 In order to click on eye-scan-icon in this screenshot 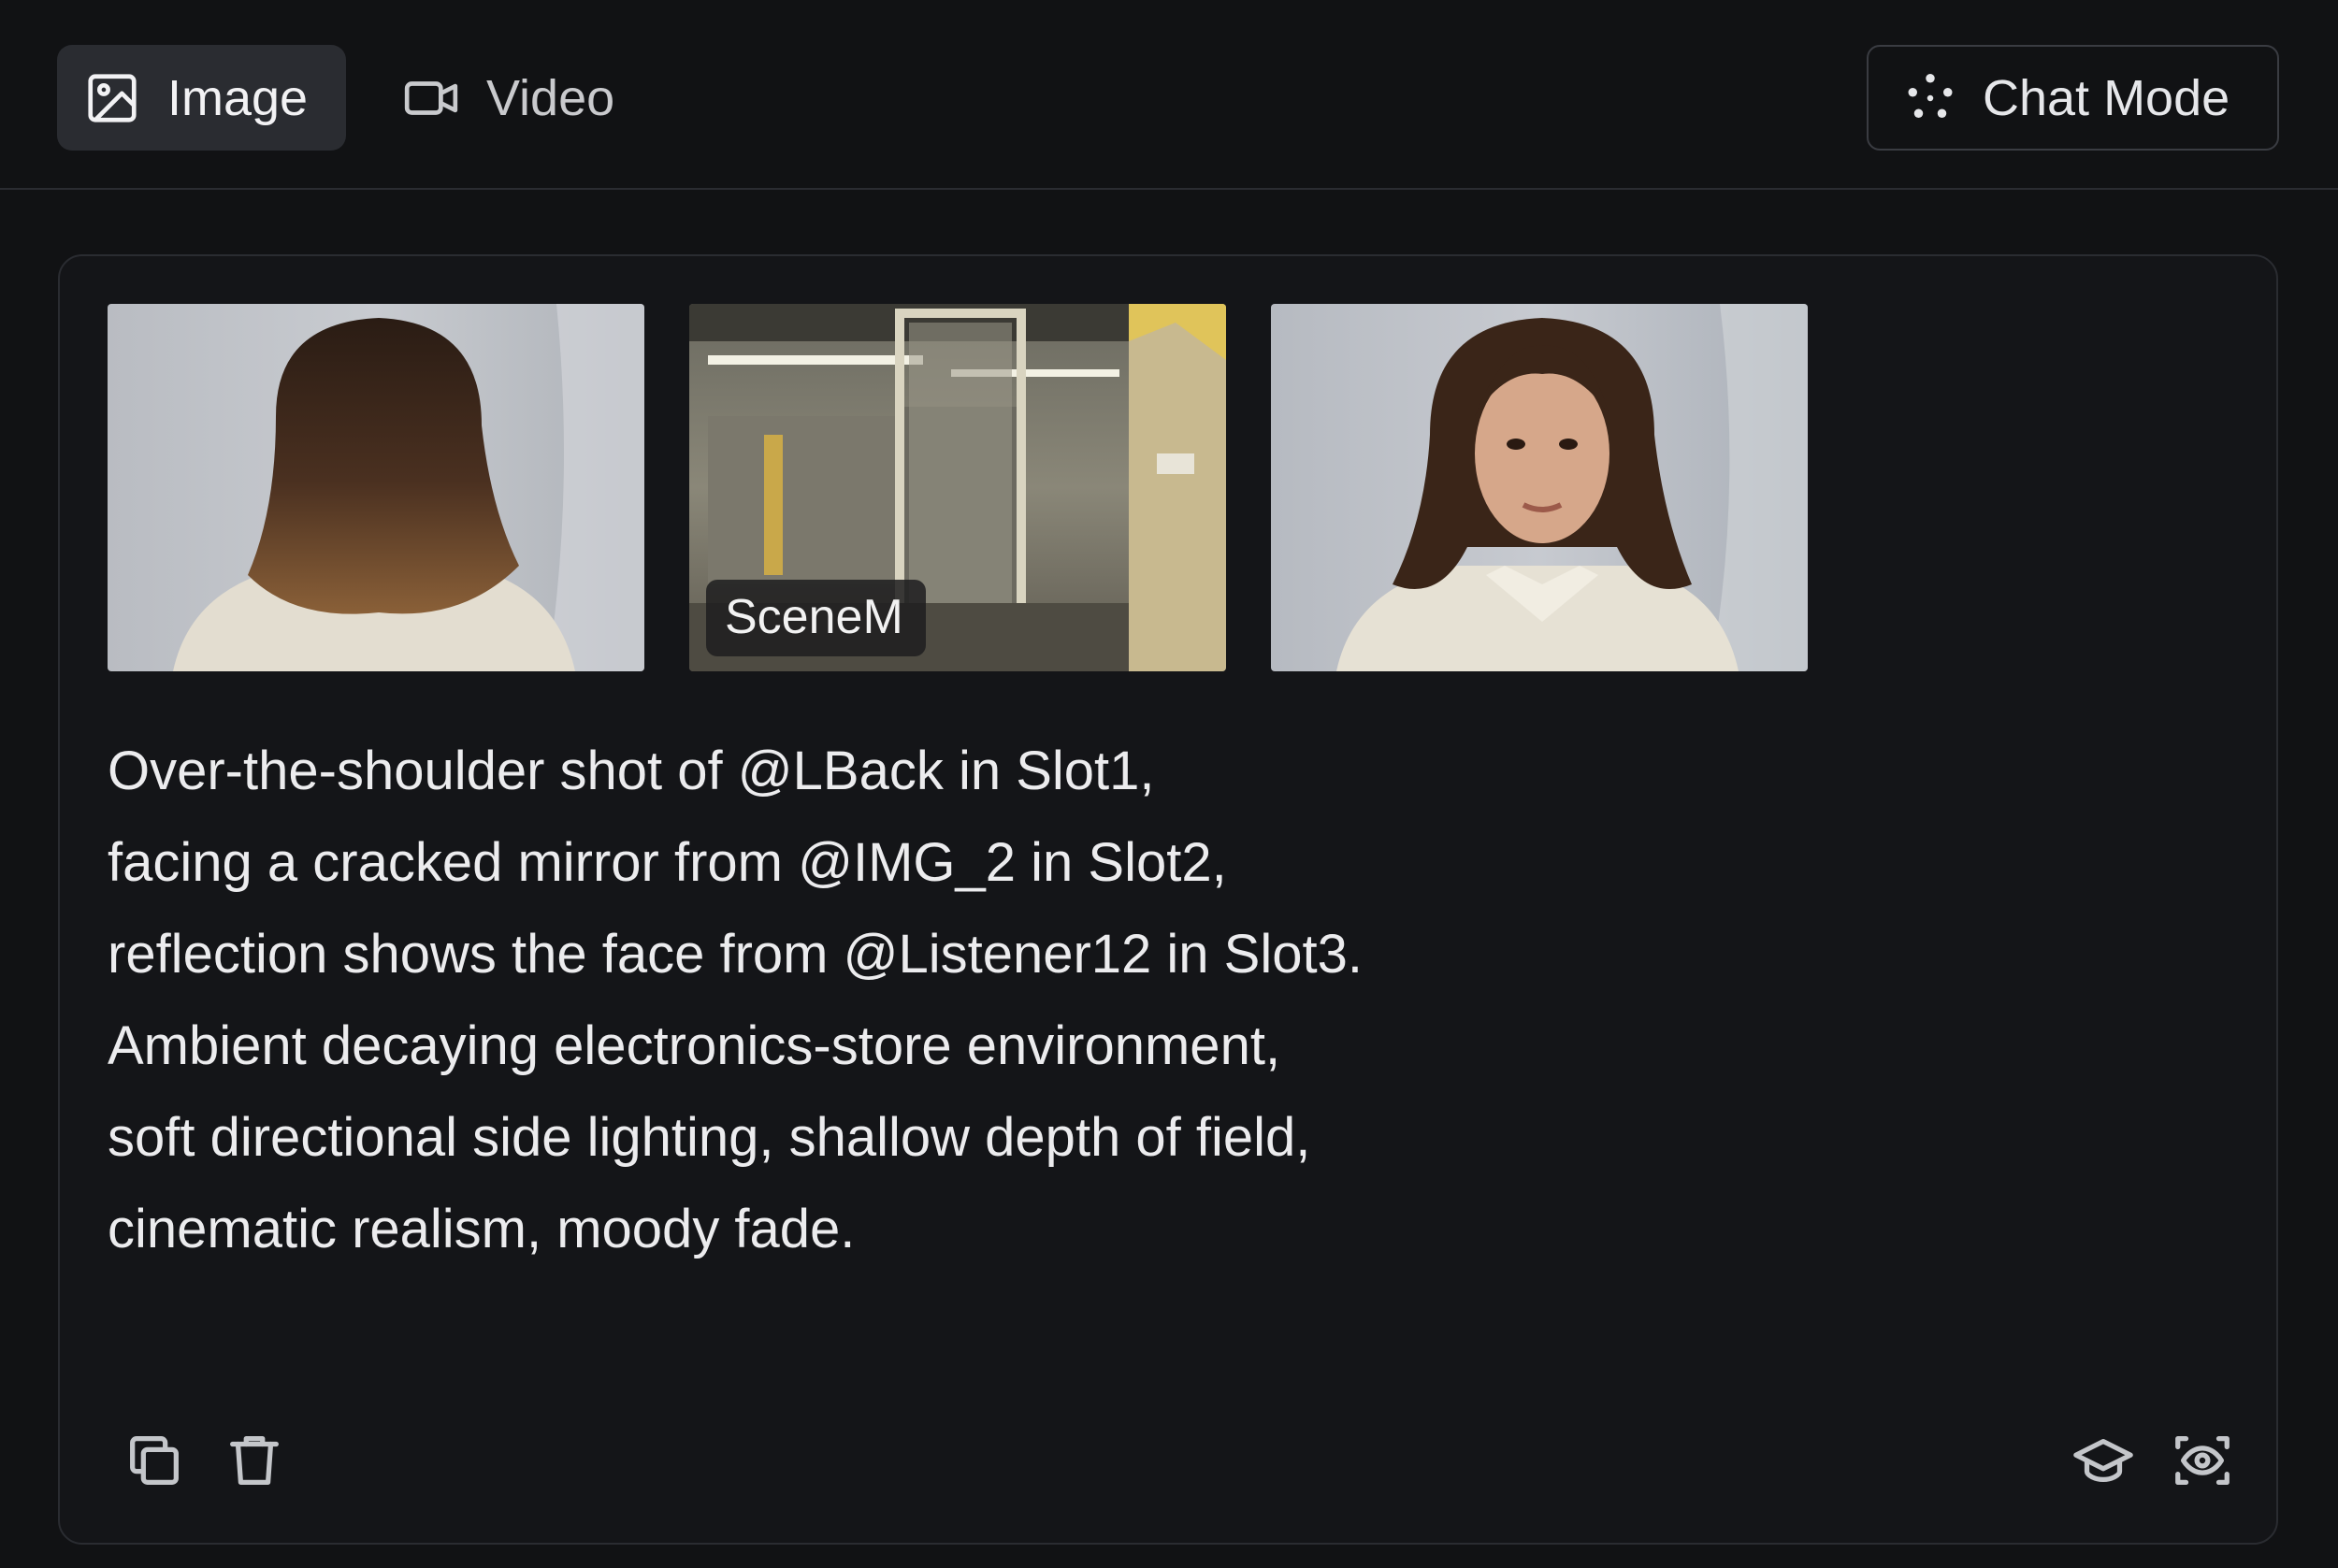, I will do `click(2203, 1460)`.